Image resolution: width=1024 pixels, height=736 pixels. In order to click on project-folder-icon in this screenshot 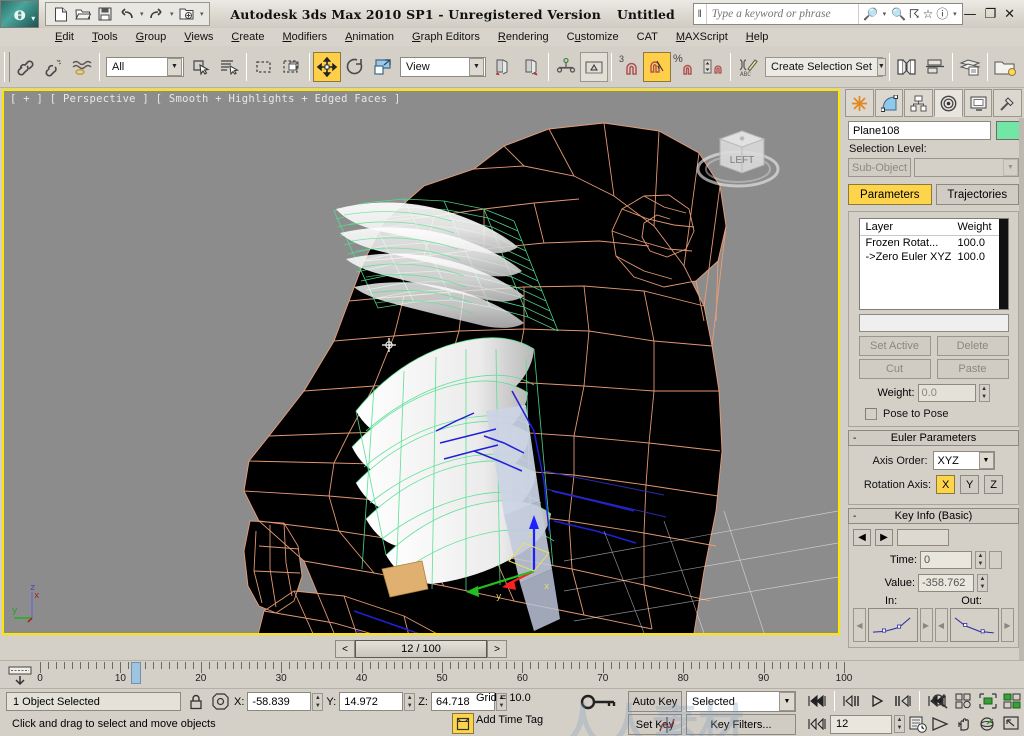, I will do `click(186, 14)`.